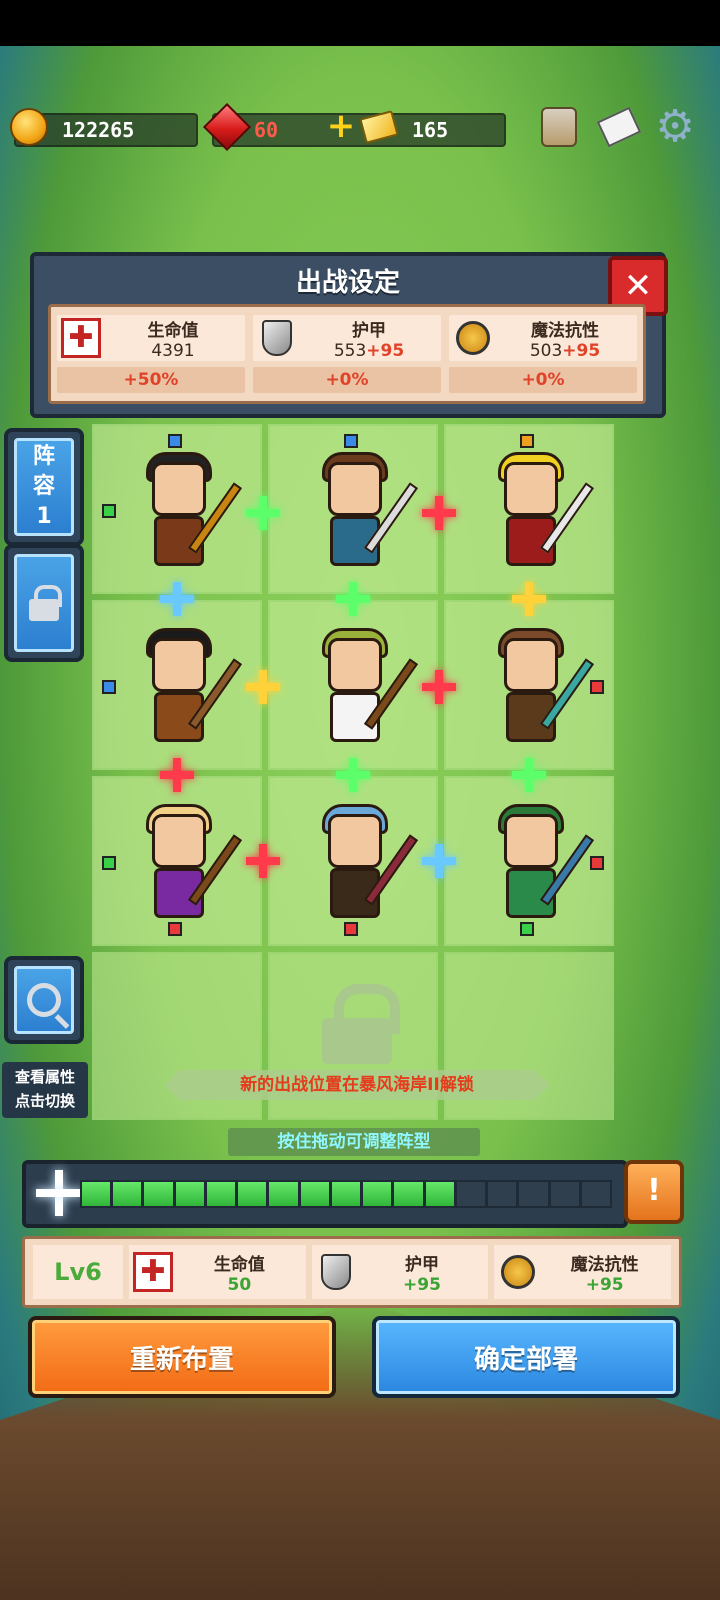 Image resolution: width=720 pixels, height=1600 pixels. What do you see at coordinates (182, 1357) in the screenshot?
I see `reset-formation-button: 重新布置` at bounding box center [182, 1357].